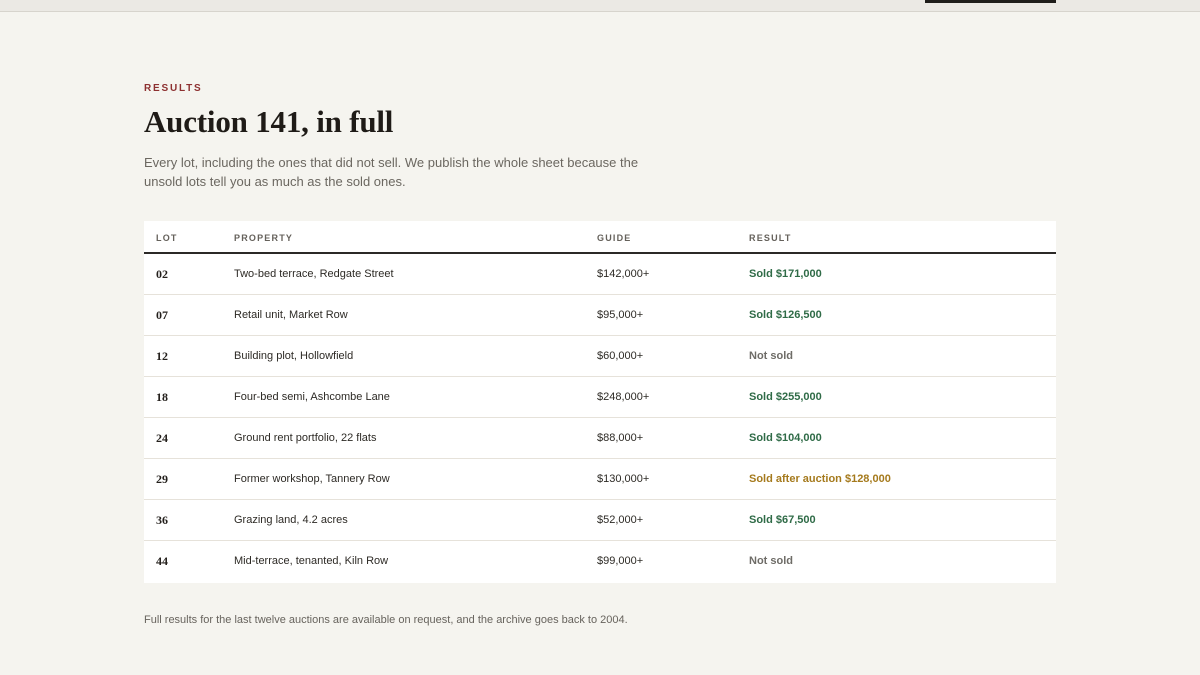 This screenshot has height=675, width=1200. Describe the element at coordinates (623, 479) in the screenshot. I see `guide-price: $130,000+` at that location.